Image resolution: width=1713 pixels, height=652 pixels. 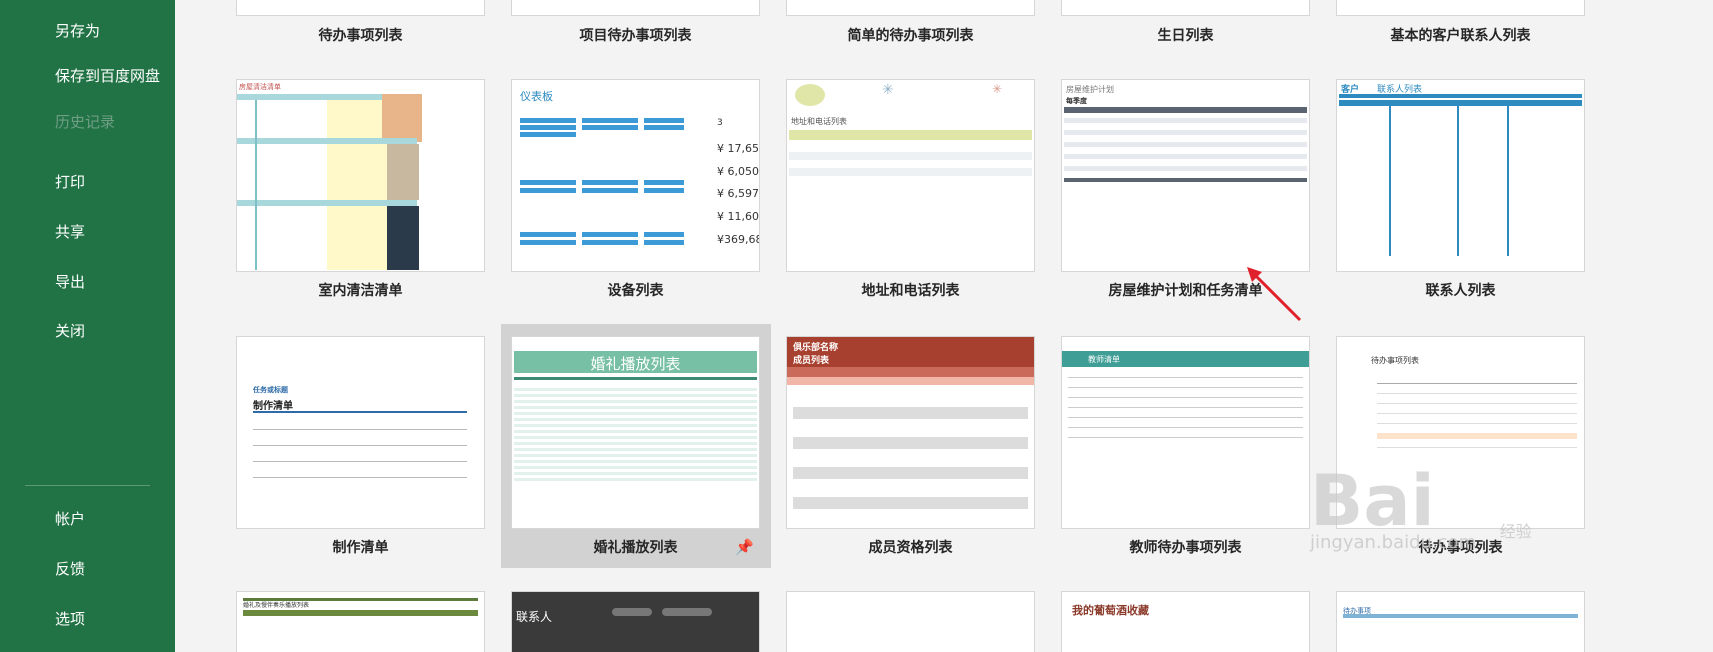 What do you see at coordinates (1421, 506) in the screenshot?
I see `baidu-watermark: Bai 经验 jingyan.baidu.com` at bounding box center [1421, 506].